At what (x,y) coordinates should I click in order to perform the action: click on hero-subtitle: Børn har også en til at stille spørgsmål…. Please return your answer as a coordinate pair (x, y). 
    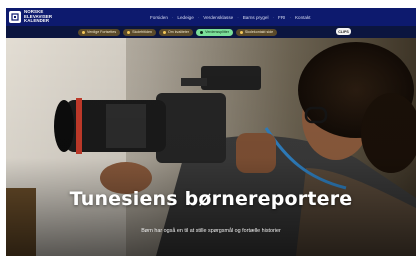
    Looking at the image, I should click on (211, 231).